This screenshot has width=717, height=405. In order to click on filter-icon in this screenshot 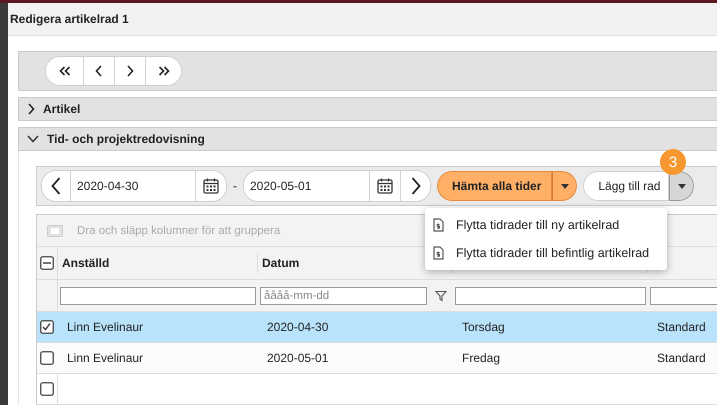, I will do `click(441, 296)`.